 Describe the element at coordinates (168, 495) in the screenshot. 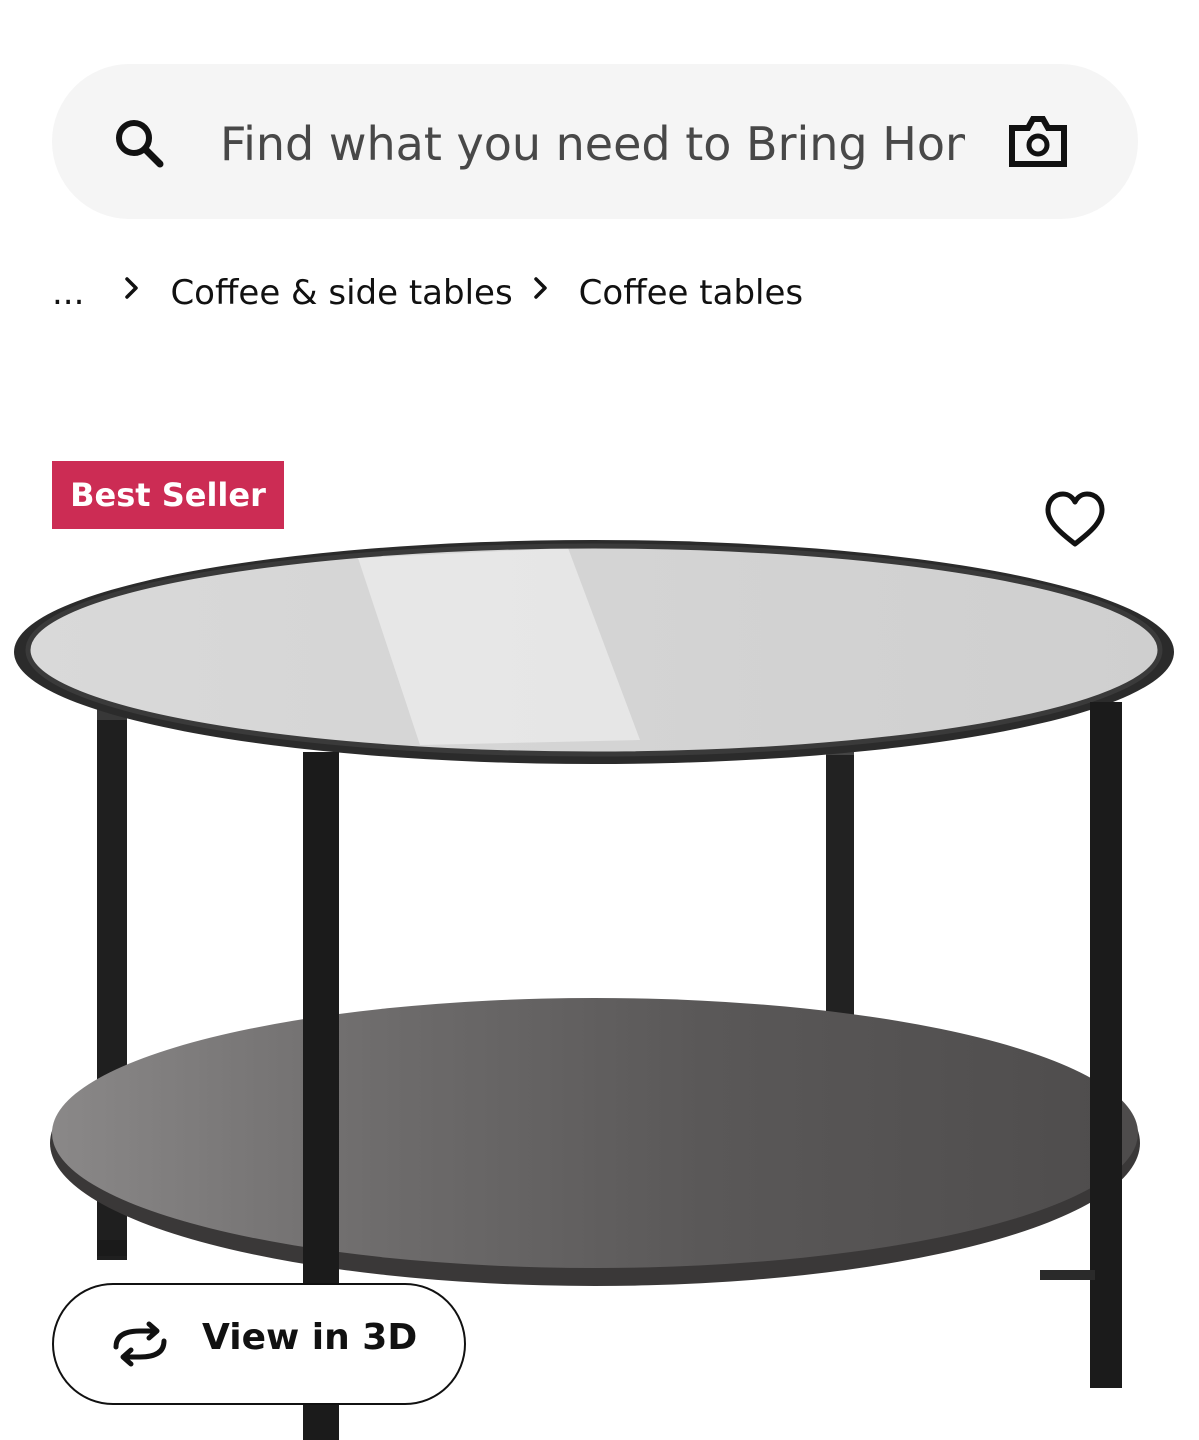

I see `best-seller-badge: Best Seller` at that location.